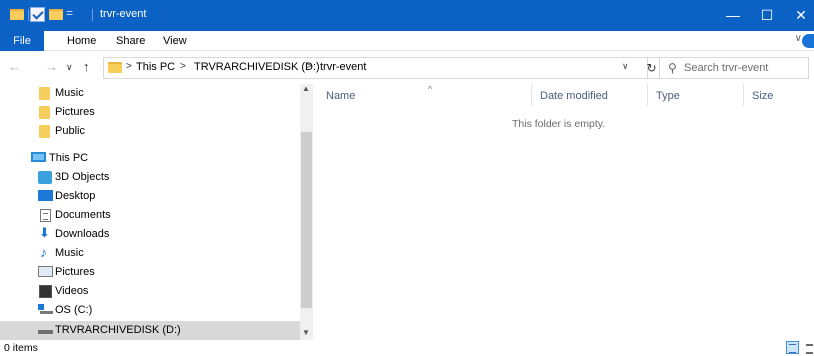 Image resolution: width=814 pixels, height=356 pixels. Describe the element at coordinates (559, 124) in the screenshot. I see `empty-folder-message: This folder is empty.` at that location.